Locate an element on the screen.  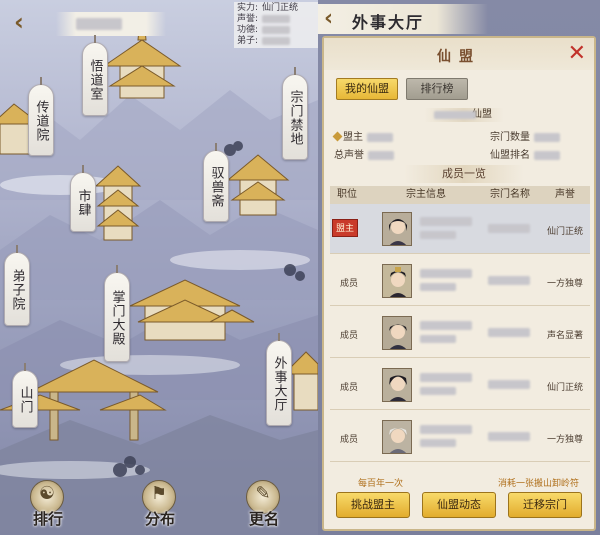
member-fame: 声名显著 is located at coordinates (564, 336).